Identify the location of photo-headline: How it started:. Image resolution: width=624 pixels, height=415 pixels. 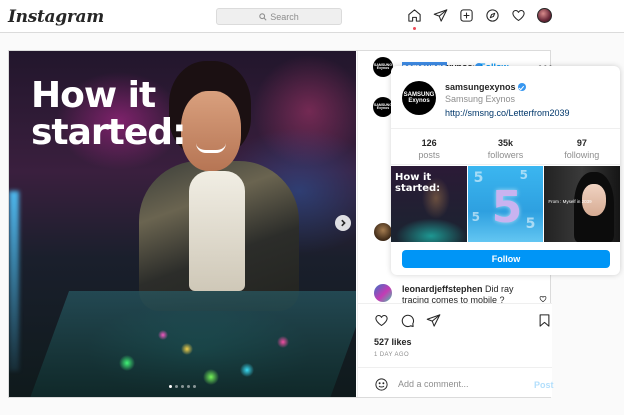
(108, 114).